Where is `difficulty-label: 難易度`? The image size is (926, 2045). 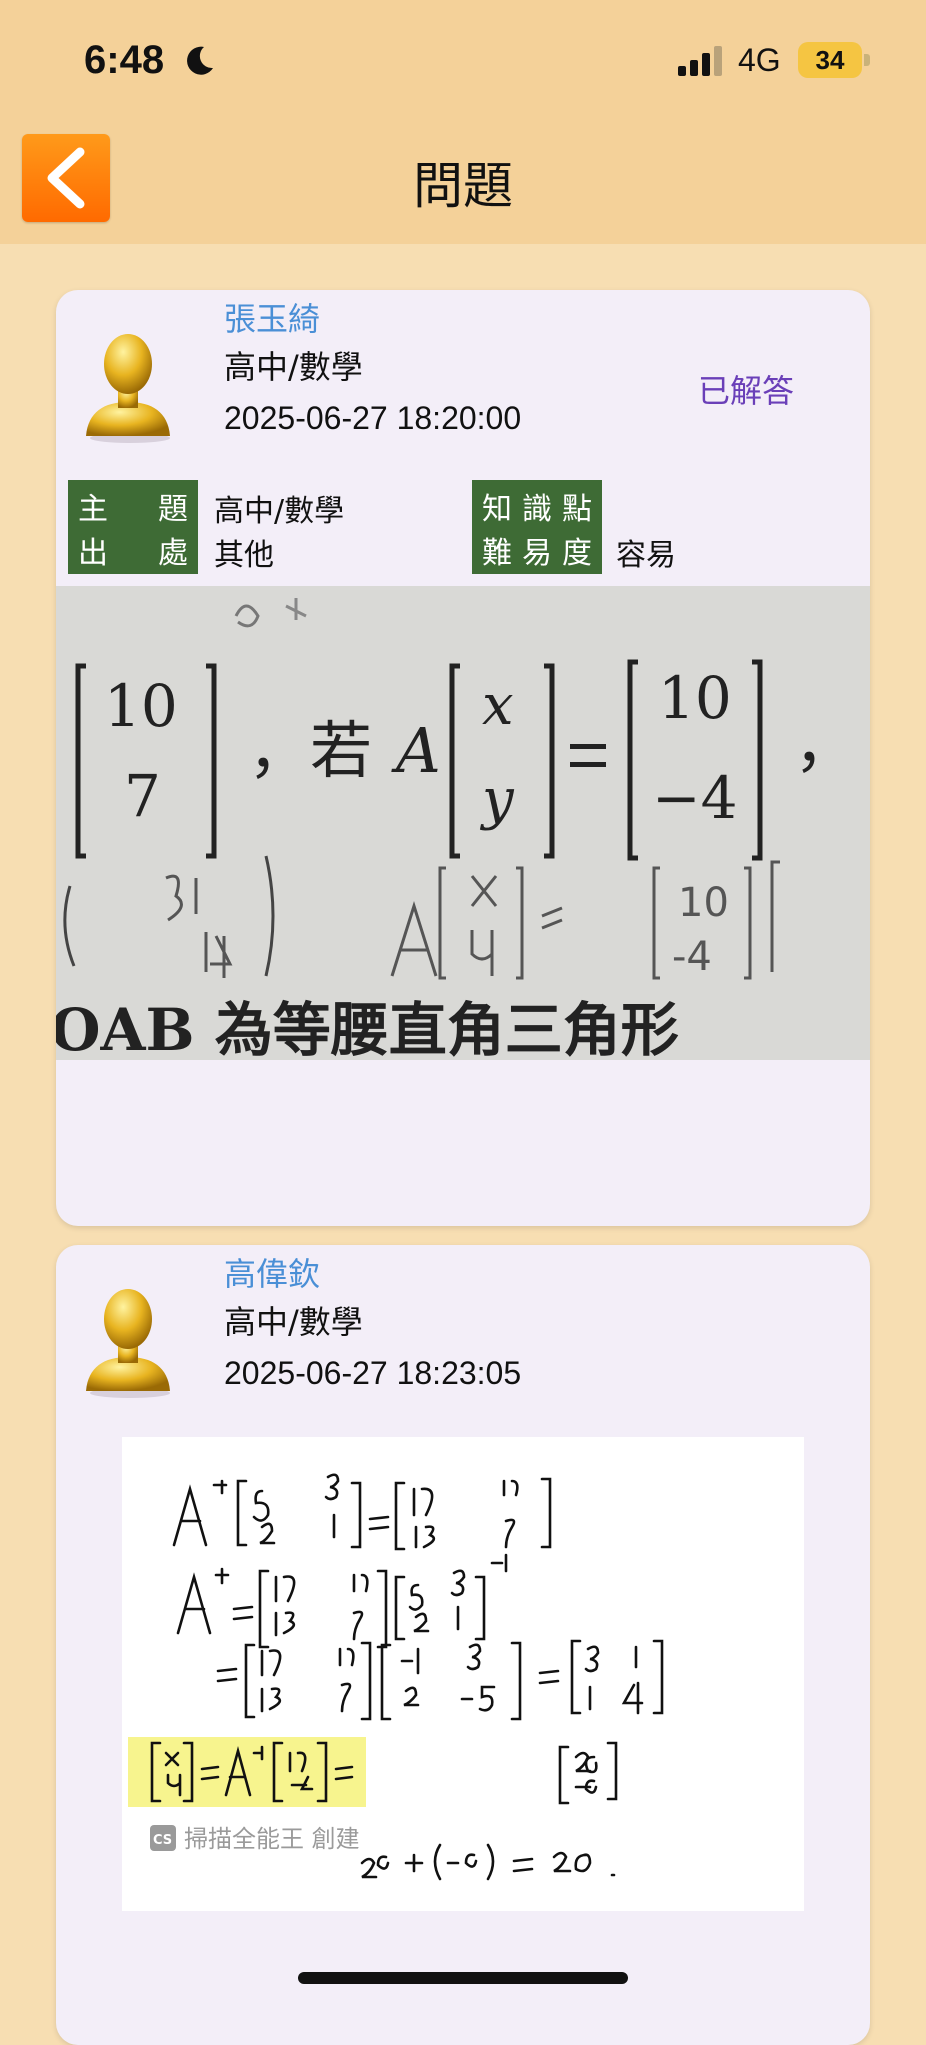 difficulty-label: 難易度 is located at coordinates (537, 553).